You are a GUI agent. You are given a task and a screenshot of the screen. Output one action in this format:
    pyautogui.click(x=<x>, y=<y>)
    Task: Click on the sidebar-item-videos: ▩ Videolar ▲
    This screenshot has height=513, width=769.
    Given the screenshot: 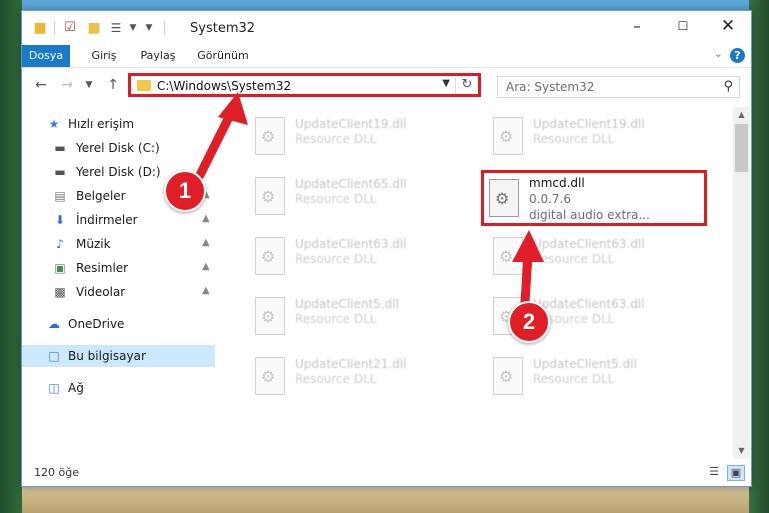 What is the action you would take?
    pyautogui.click(x=118, y=292)
    